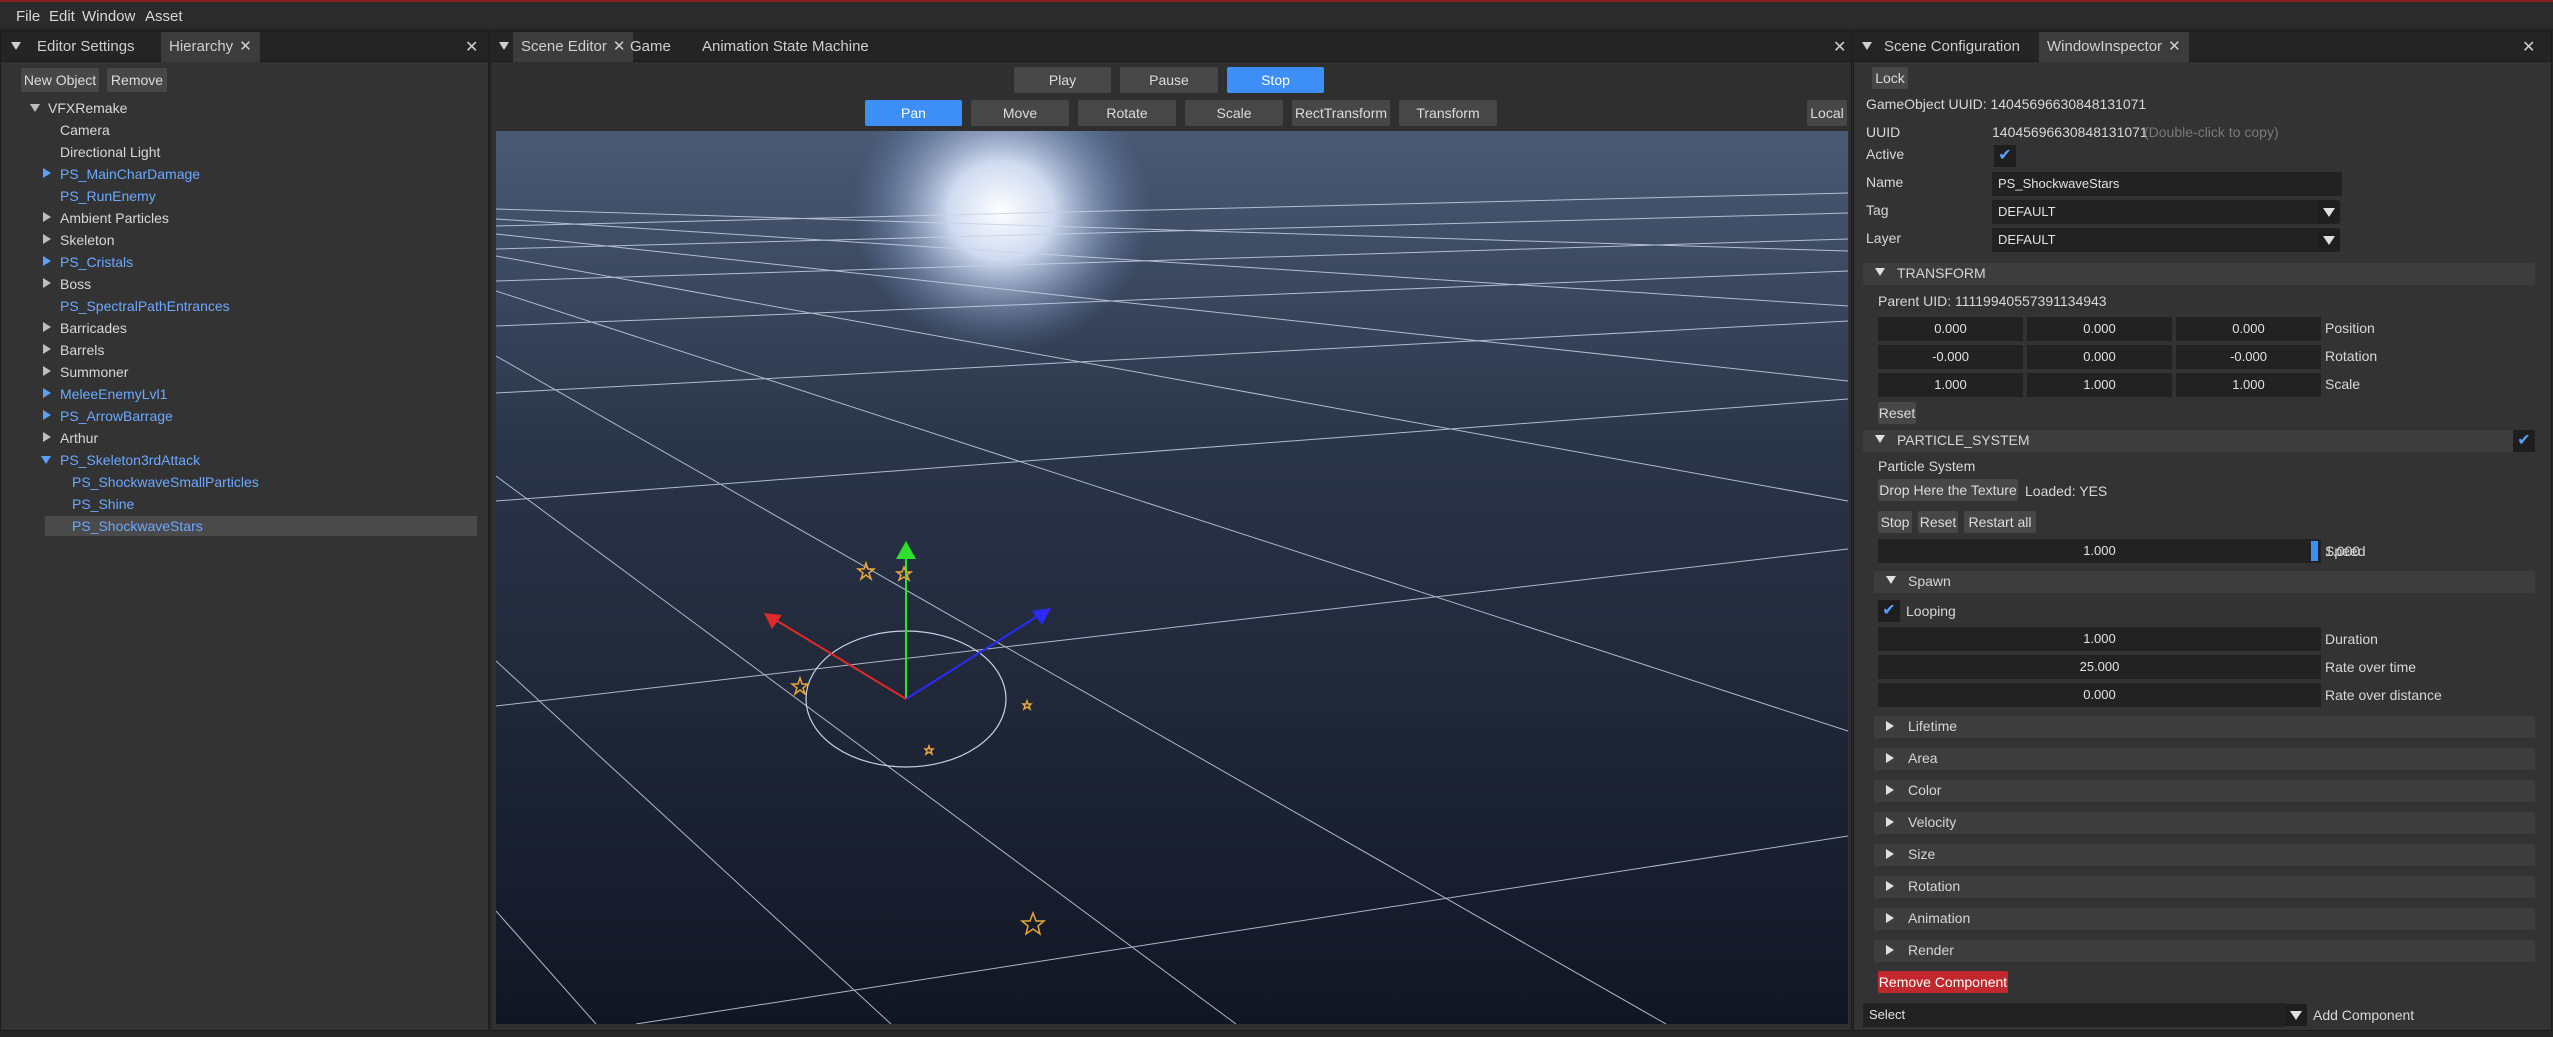 The width and height of the screenshot is (2553, 1037). I want to click on particle-stop-button: Stop, so click(1895, 522).